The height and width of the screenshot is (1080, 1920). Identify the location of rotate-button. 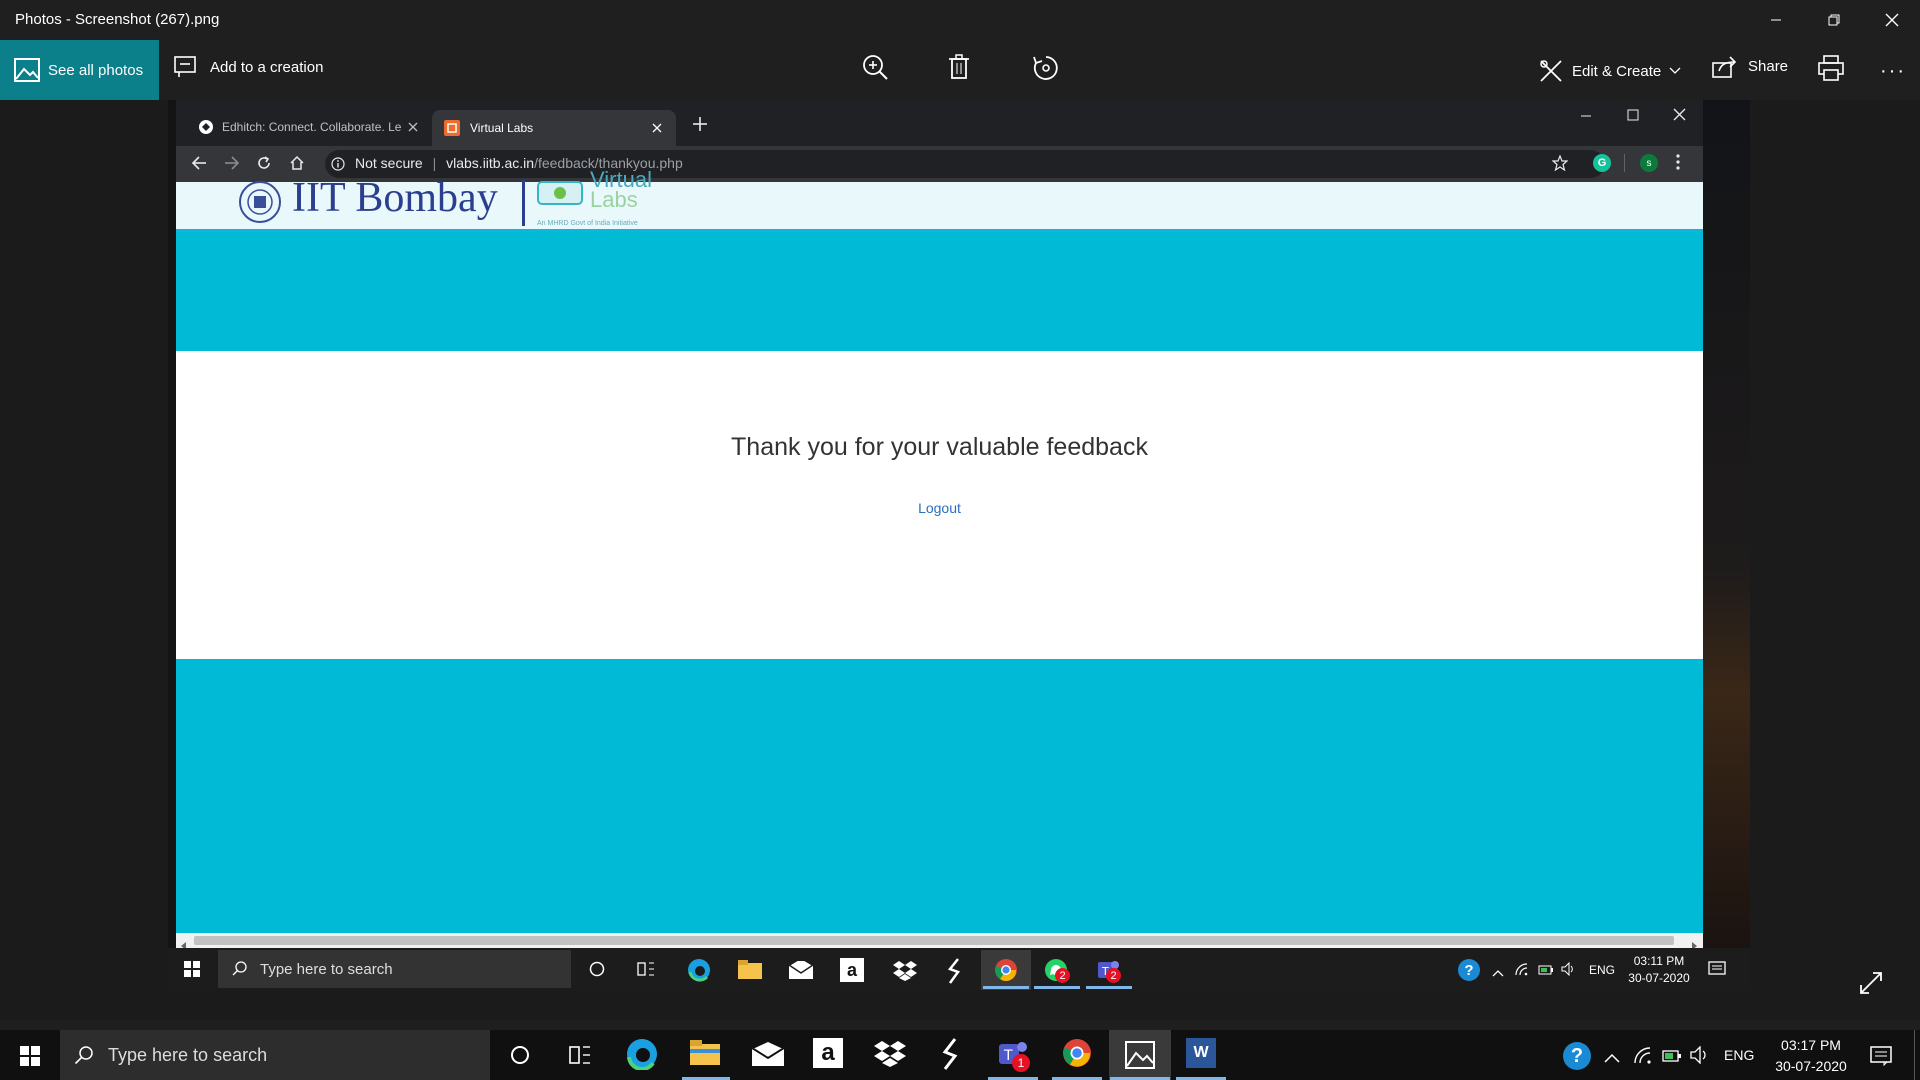
(1046, 70).